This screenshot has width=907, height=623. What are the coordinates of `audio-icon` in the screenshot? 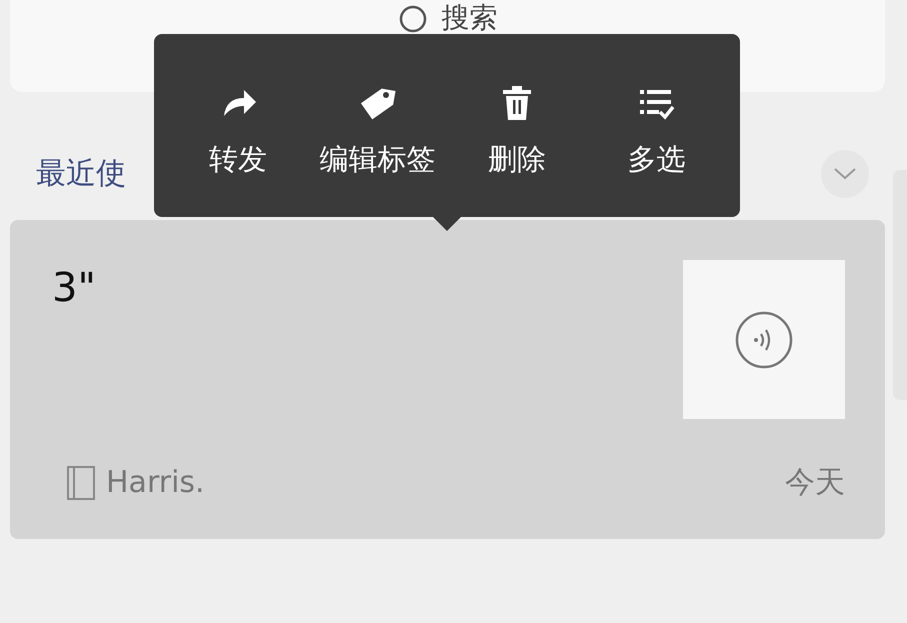 It's located at (764, 340).